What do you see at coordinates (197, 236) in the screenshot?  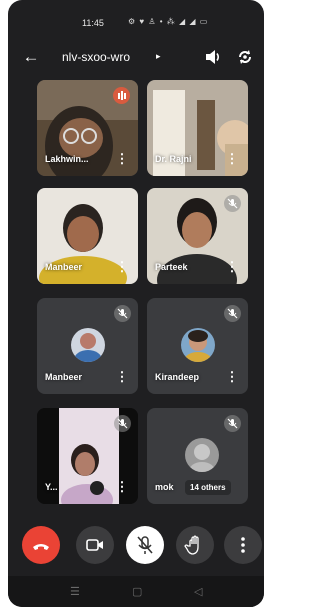 I see `participant-tile-parteek: Parteek ⋮` at bounding box center [197, 236].